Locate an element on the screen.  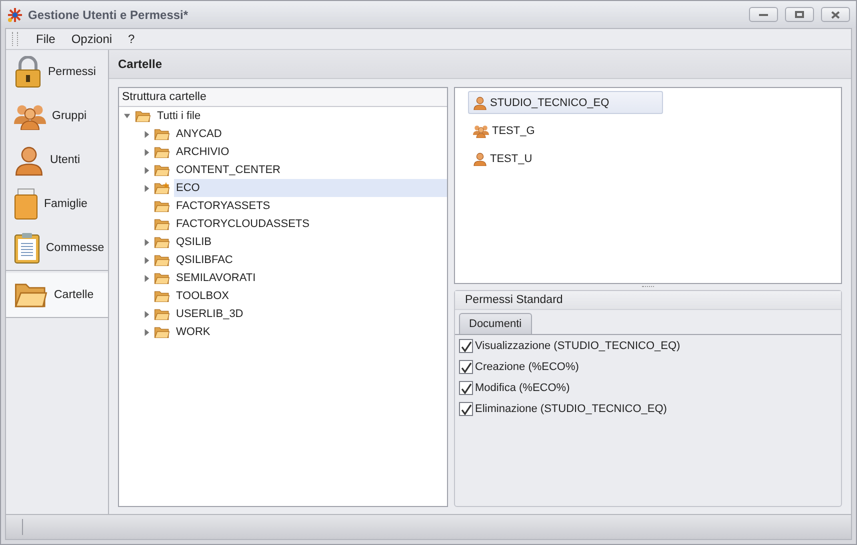
tree-item: TOOLBOX is located at coordinates (310, 296).